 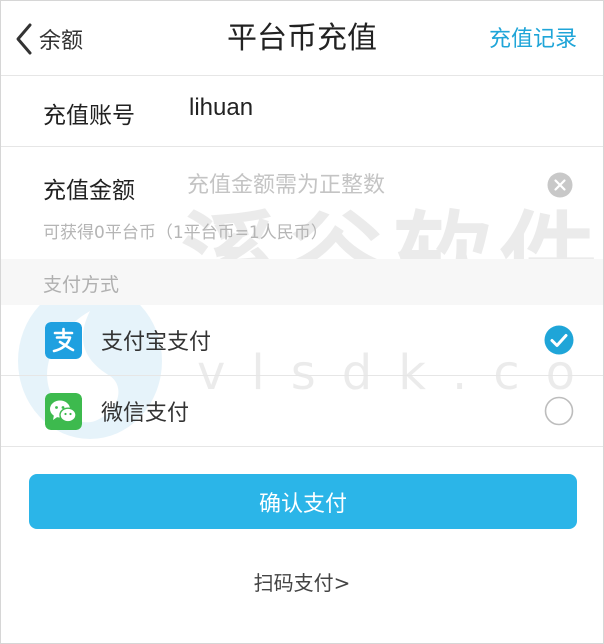 I want to click on amount-label: 充值金额, so click(x=89, y=191).